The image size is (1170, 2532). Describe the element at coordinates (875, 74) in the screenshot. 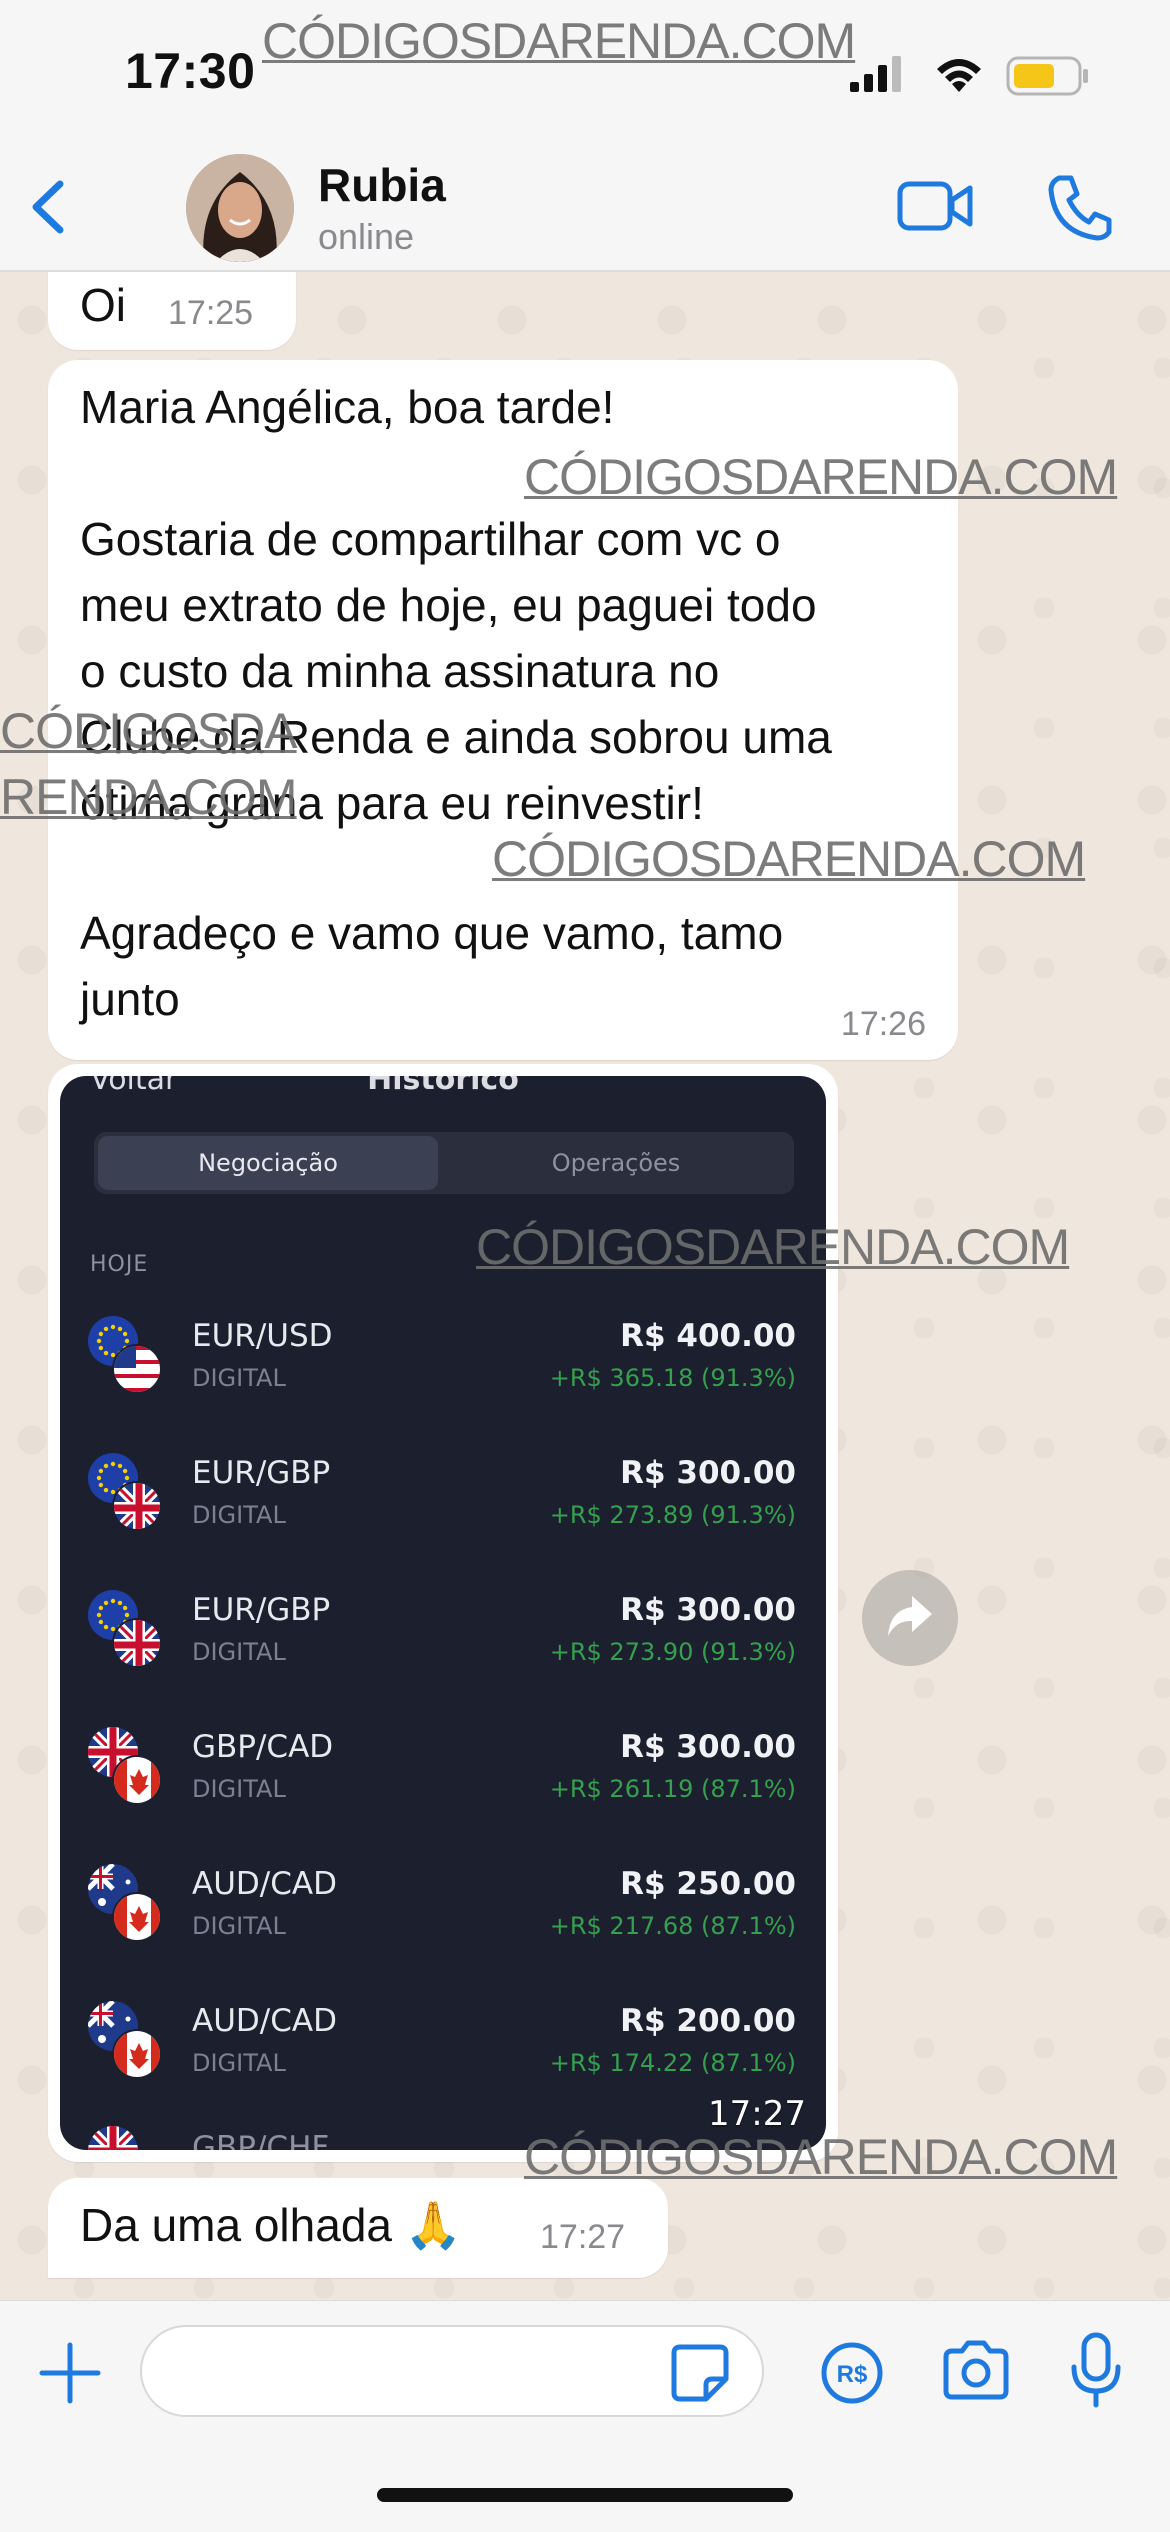

I see `signal-icon` at that location.